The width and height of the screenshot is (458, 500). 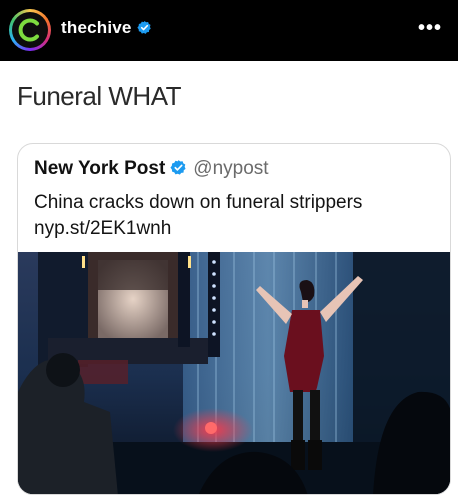 I want to click on tweet-author: New York Post @nypost, so click(x=151, y=169).